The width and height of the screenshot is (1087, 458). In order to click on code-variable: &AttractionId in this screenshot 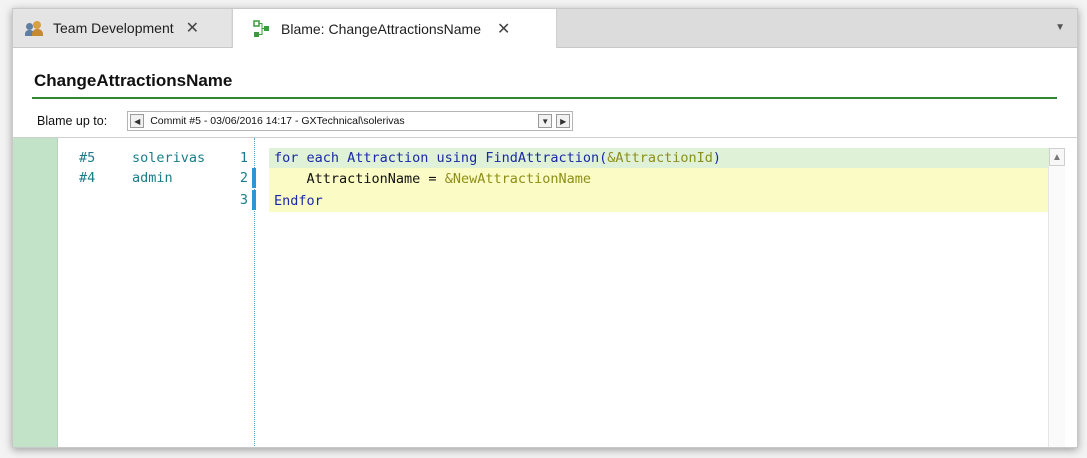, I will do `click(660, 158)`.